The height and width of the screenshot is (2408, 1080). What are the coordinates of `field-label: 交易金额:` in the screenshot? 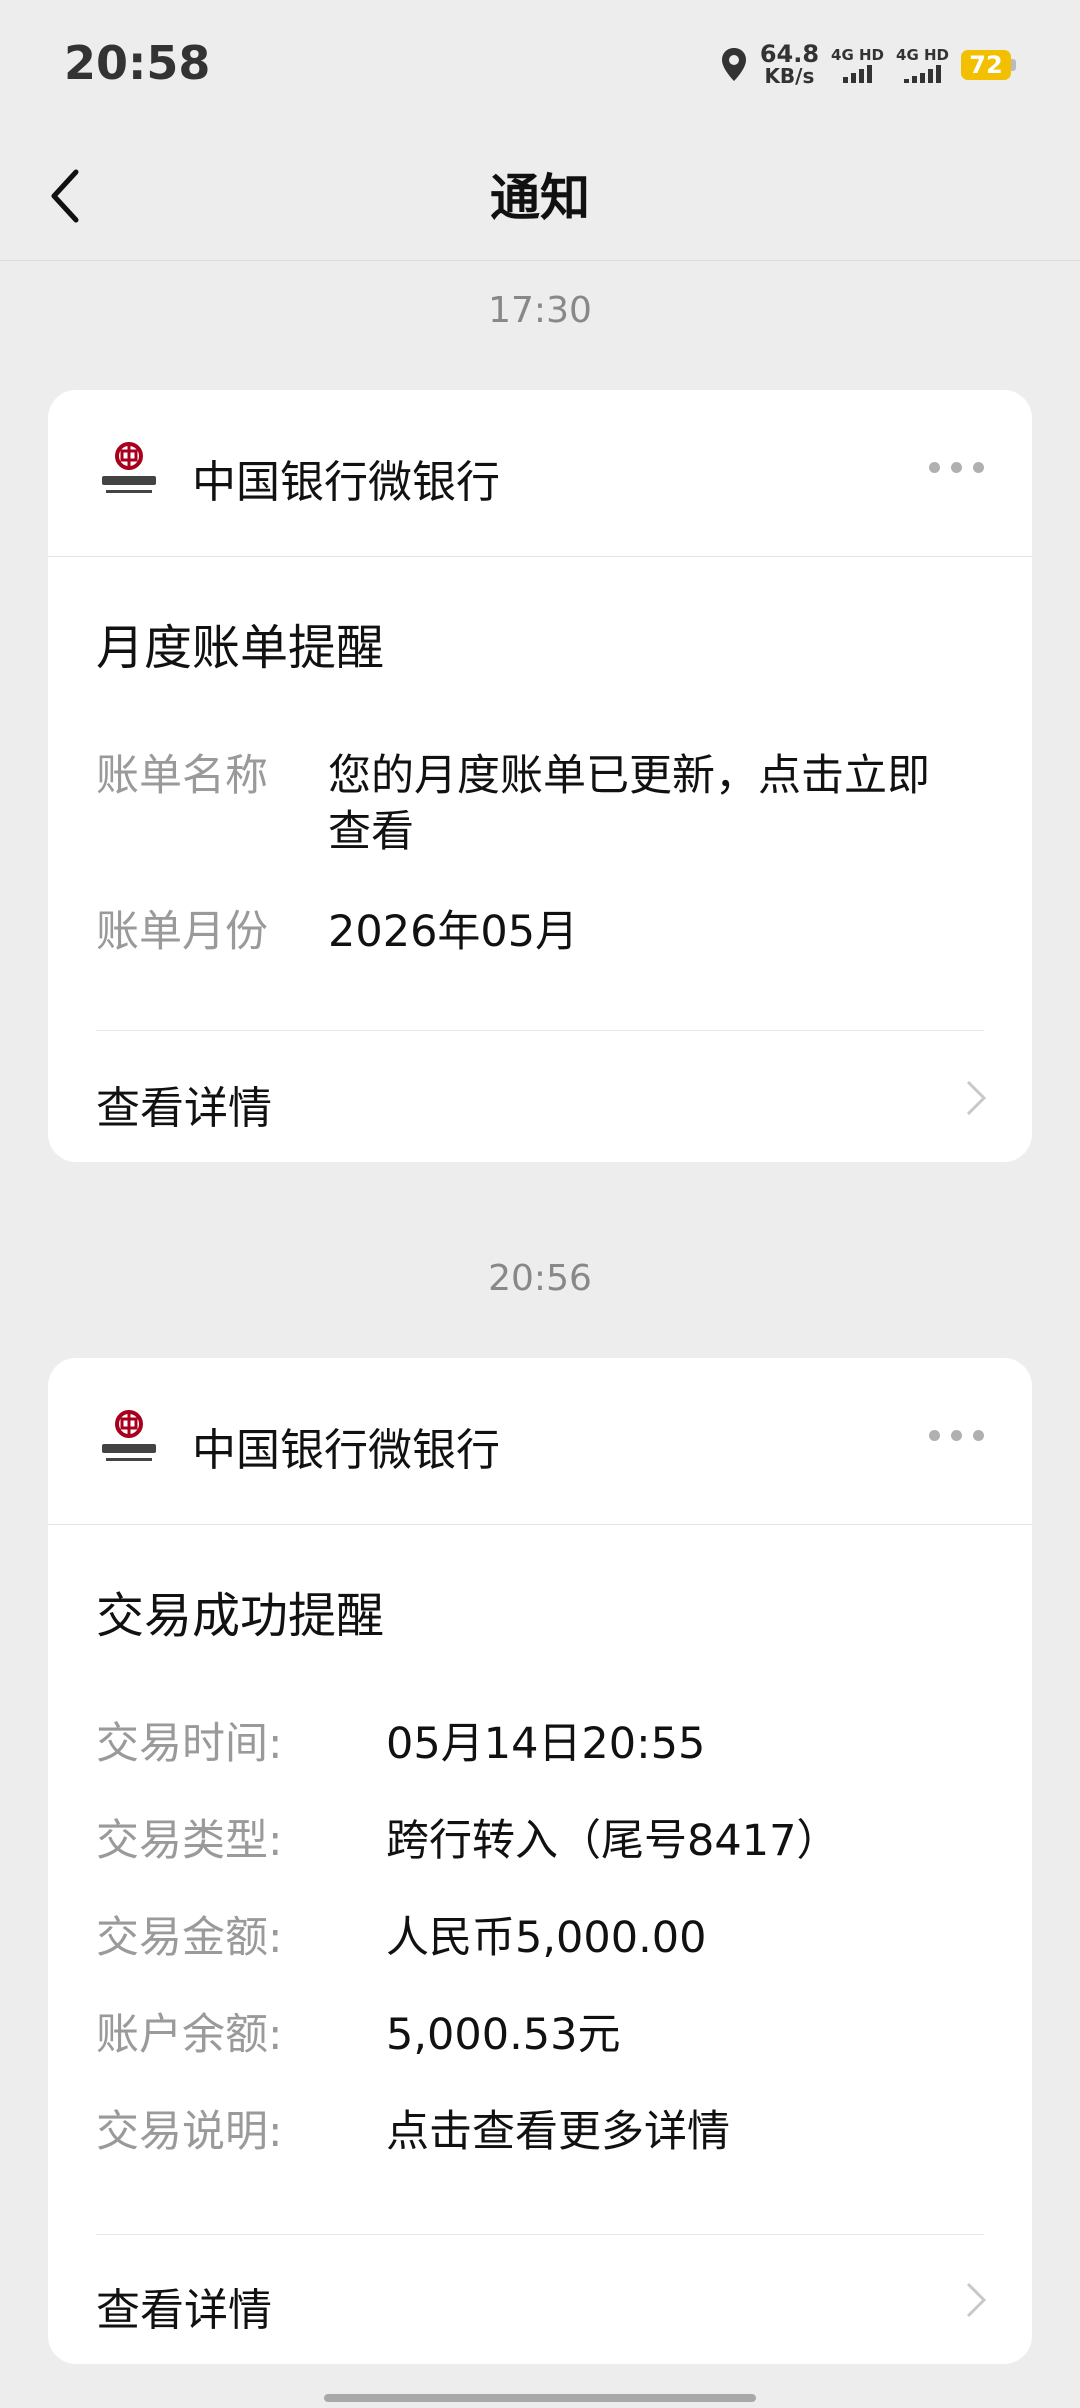 It's located at (189, 1938).